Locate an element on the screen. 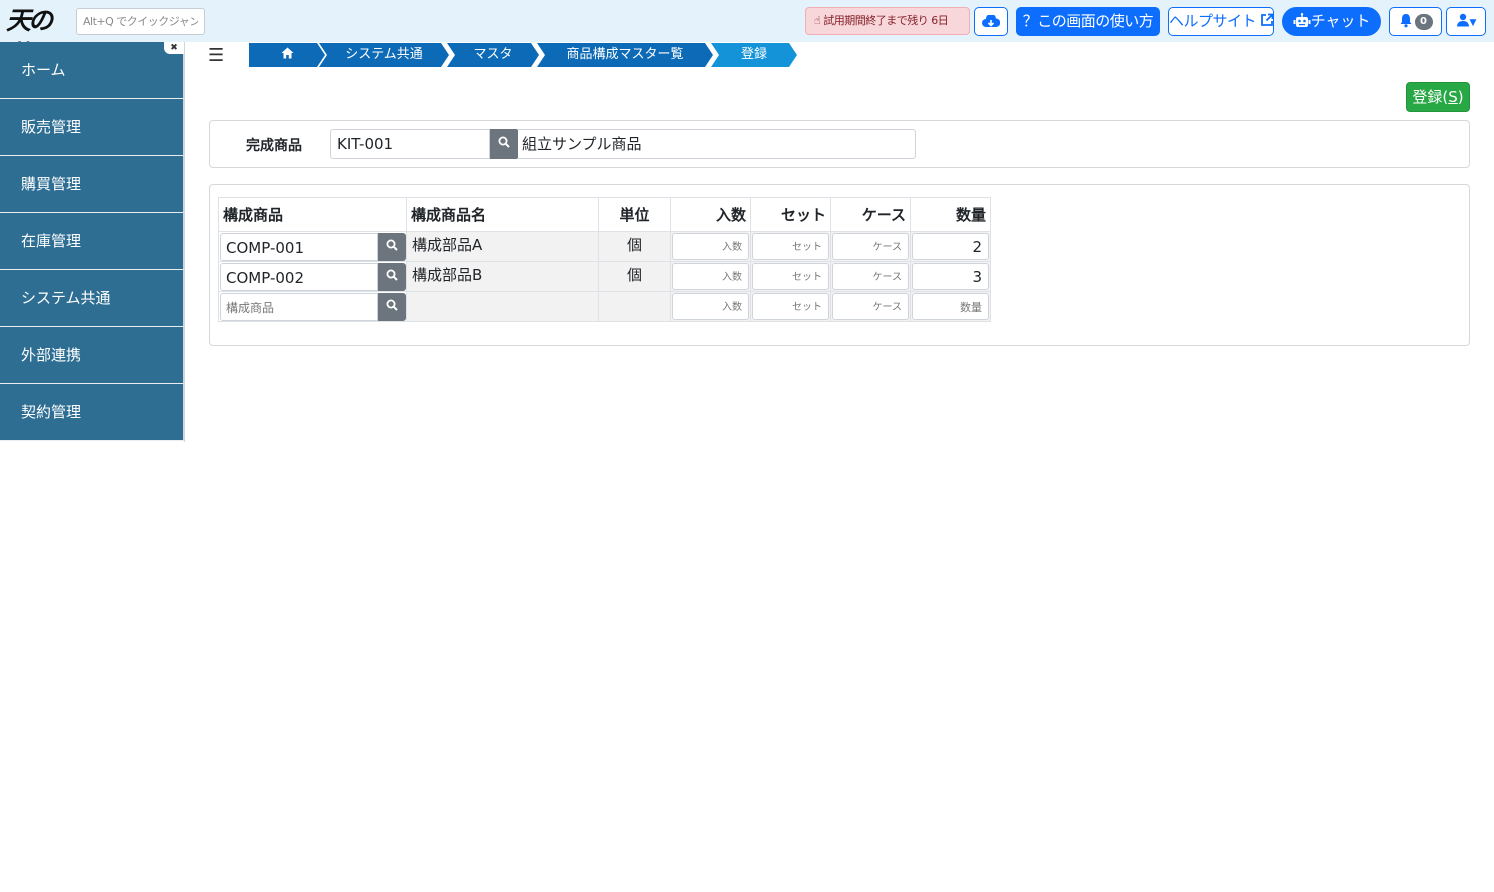 The image size is (1494, 892). breadcrumb-system-common: システム共通 is located at coordinates (384, 55).